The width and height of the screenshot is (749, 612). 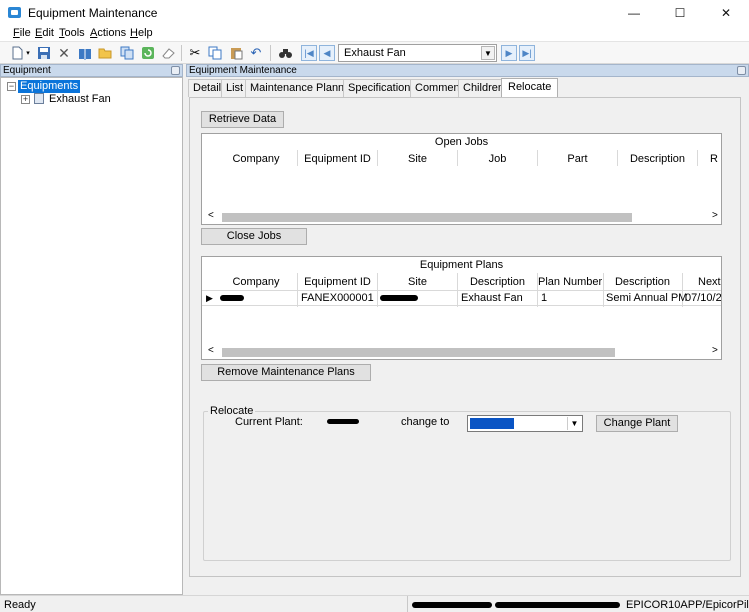 I want to click on remove-maintenance-plans-button: Remove Maintenance Plans, so click(x=286, y=372).